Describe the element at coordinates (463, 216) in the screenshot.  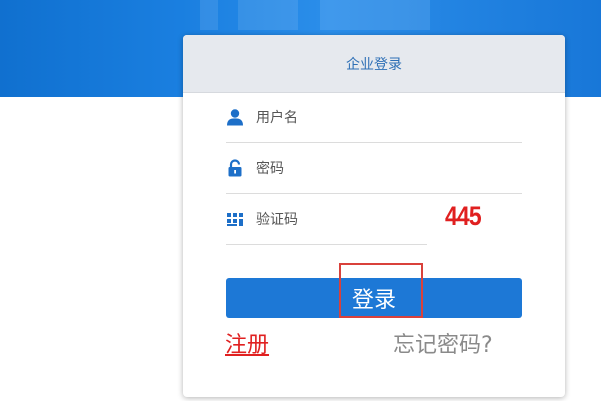
I see `captcha-image: 445` at that location.